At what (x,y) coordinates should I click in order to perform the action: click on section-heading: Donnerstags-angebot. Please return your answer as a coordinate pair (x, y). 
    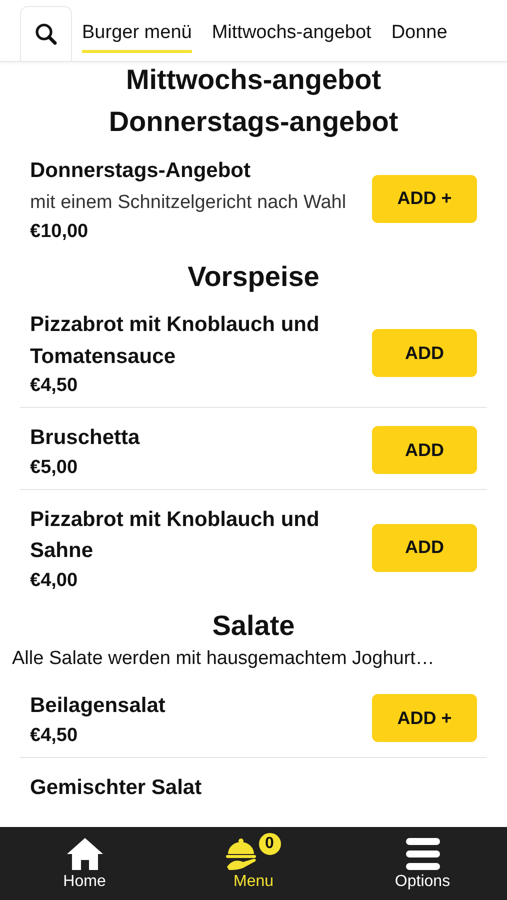
    Looking at the image, I should click on (254, 122).